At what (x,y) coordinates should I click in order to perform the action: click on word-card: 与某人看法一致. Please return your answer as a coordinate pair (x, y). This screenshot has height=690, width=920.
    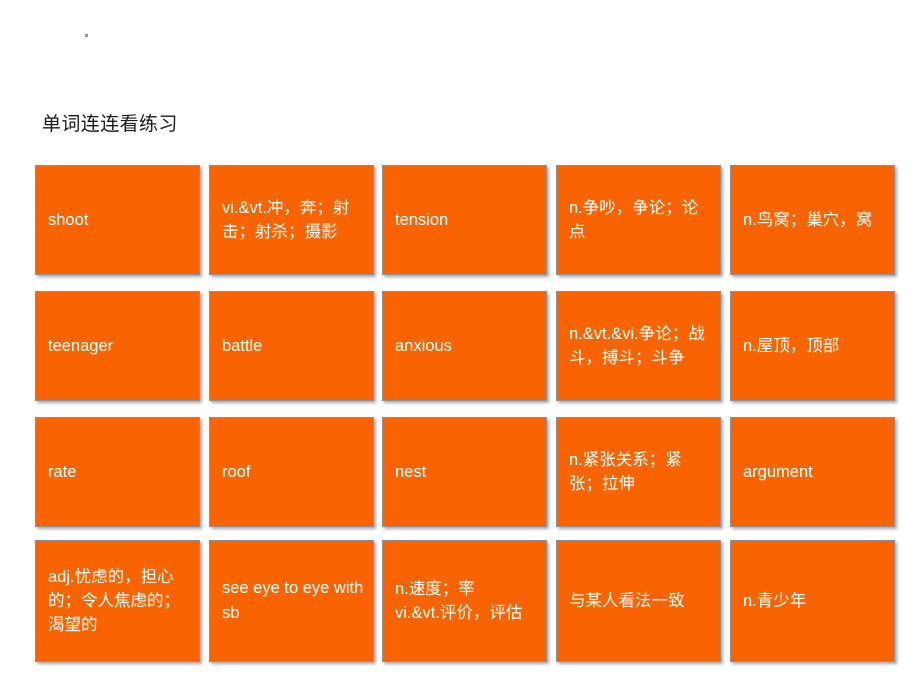
    Looking at the image, I should click on (638, 601).